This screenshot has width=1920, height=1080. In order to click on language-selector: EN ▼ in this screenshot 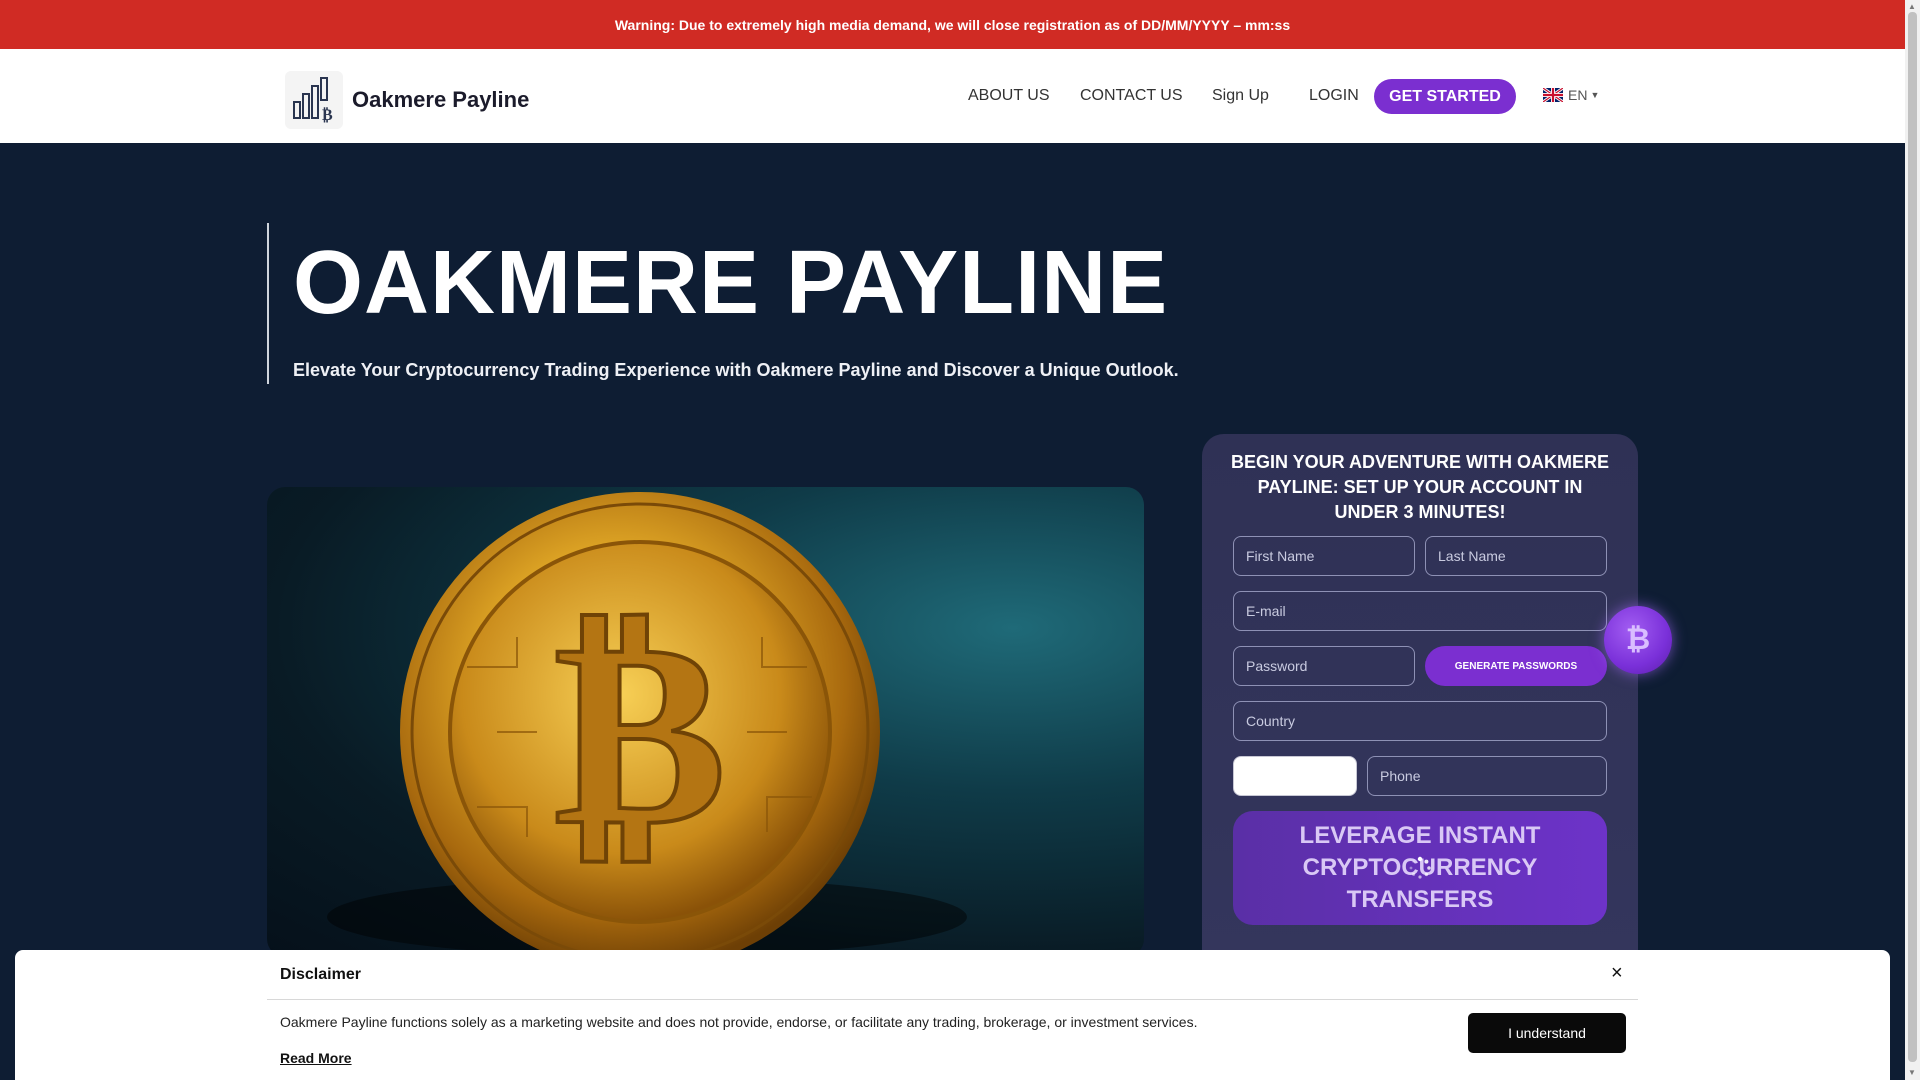, I will do `click(1571, 95)`.